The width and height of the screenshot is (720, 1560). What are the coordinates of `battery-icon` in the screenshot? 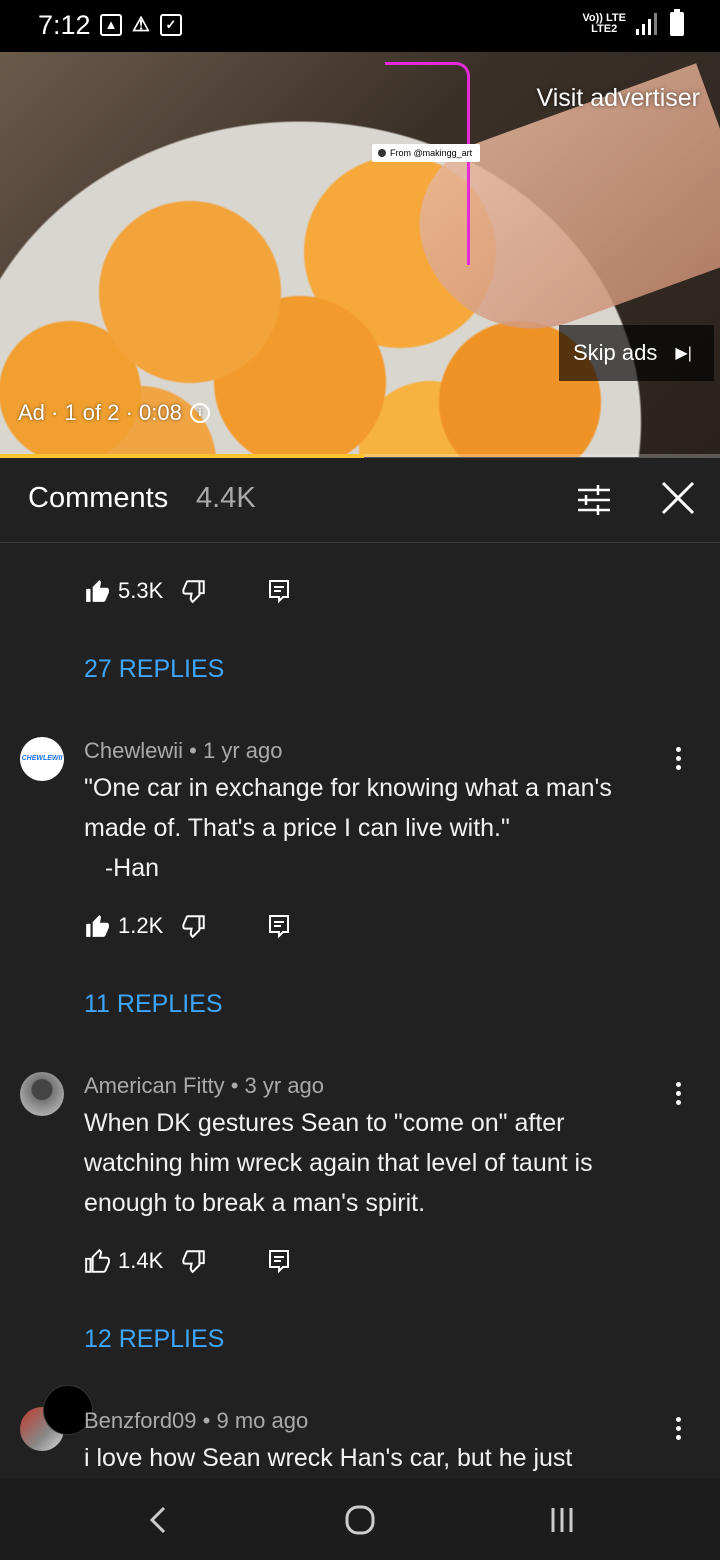 It's located at (677, 22).